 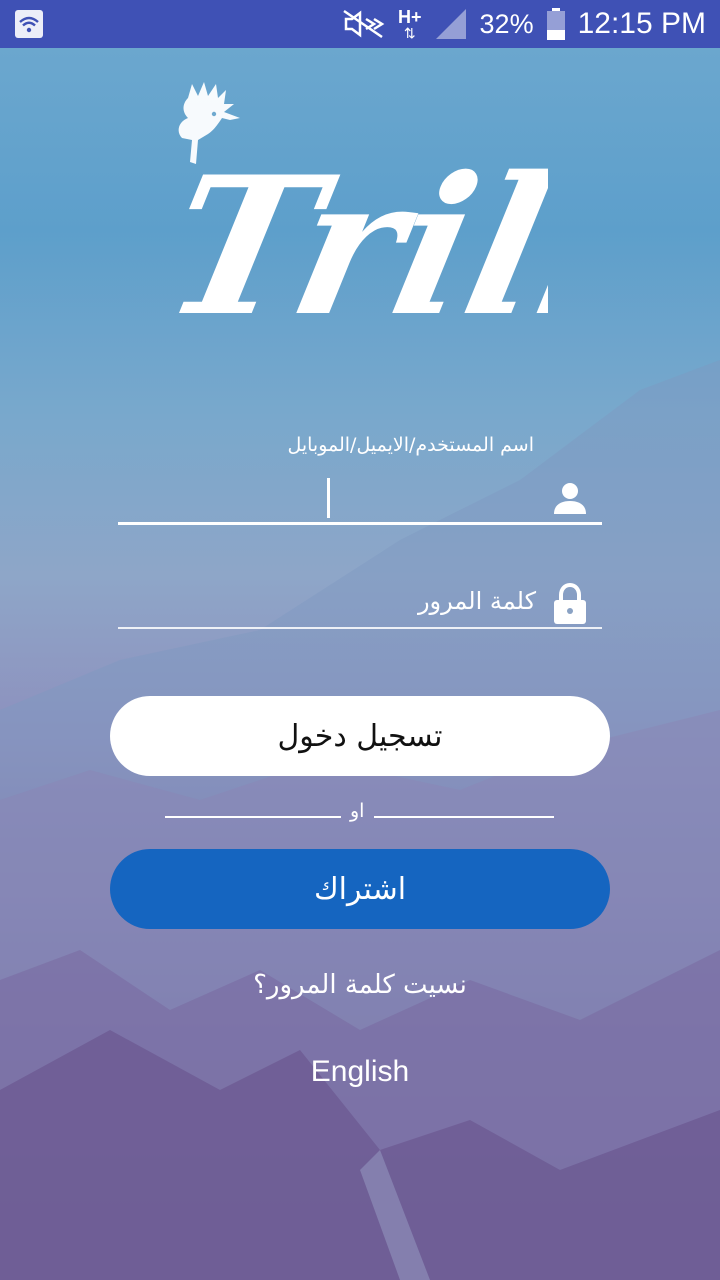 I want to click on signup-button: اشتراك, so click(x=360, y=889).